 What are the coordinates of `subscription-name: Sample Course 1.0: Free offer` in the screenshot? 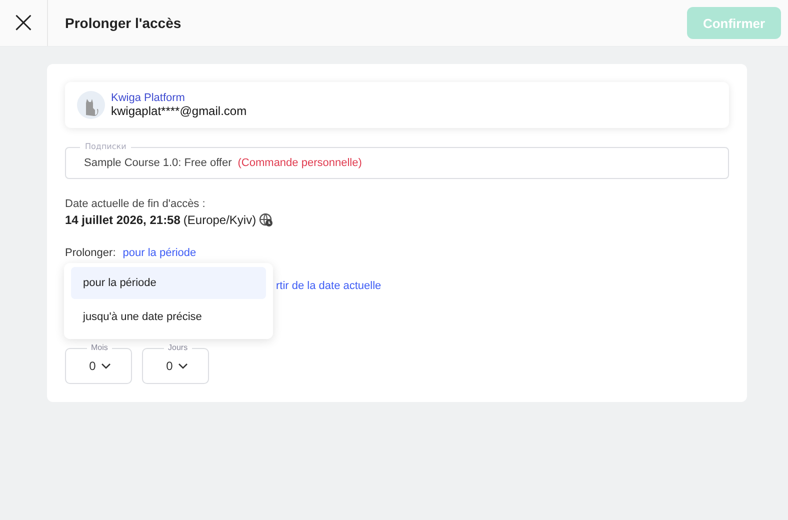 It's located at (158, 163).